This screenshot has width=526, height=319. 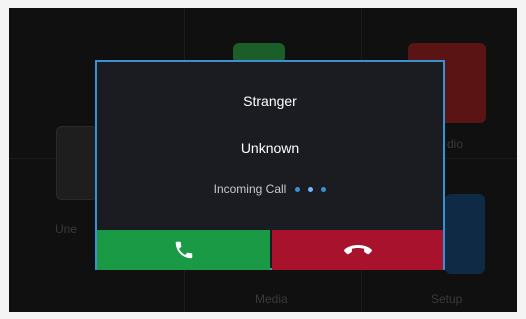 I want to click on phone-answer-icon, so click(x=183, y=250).